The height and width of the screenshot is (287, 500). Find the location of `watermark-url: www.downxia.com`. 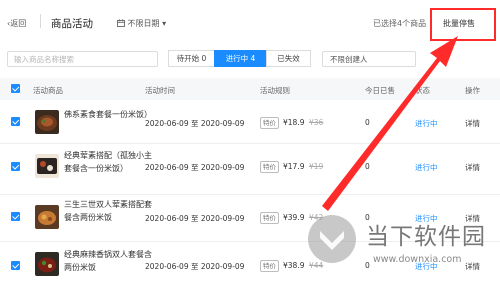

watermark-url: www.downxia.com is located at coordinates (417, 259).